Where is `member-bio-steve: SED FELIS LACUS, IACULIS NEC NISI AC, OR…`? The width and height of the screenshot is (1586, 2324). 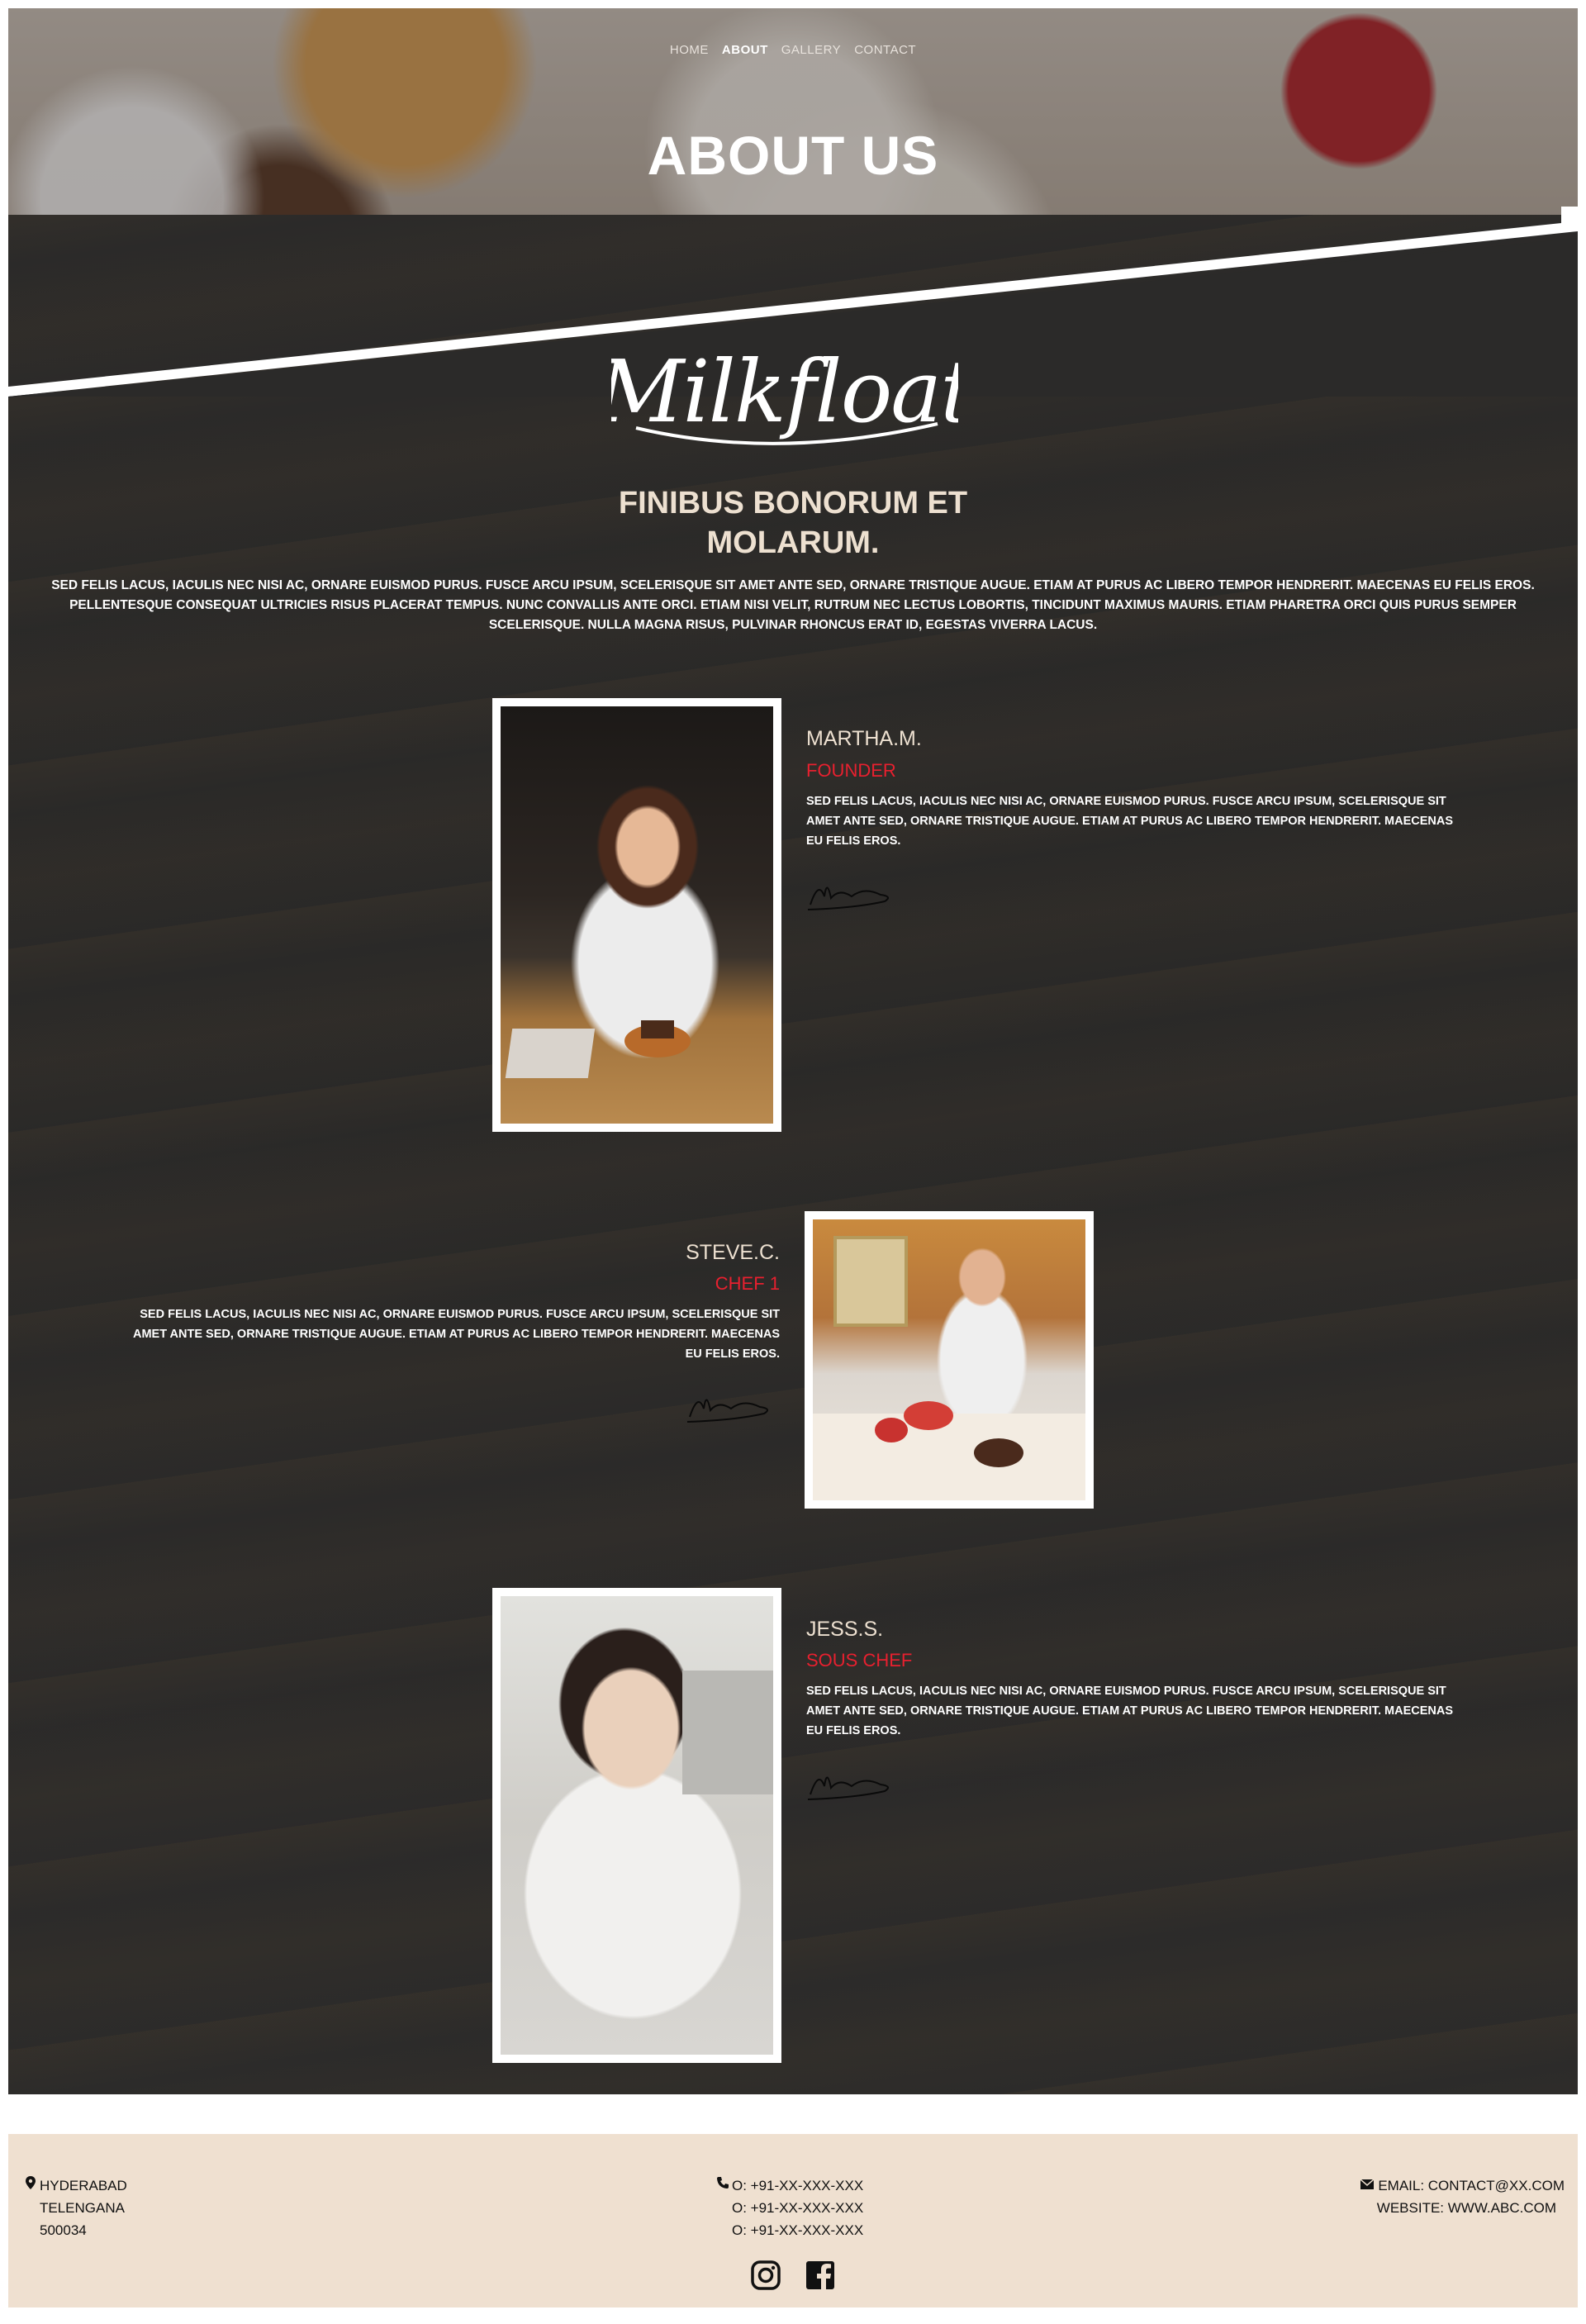
member-bio-steve: SED FELIS LACUS, IACULIS NEC NISI AC, OR… is located at coordinates (456, 1335).